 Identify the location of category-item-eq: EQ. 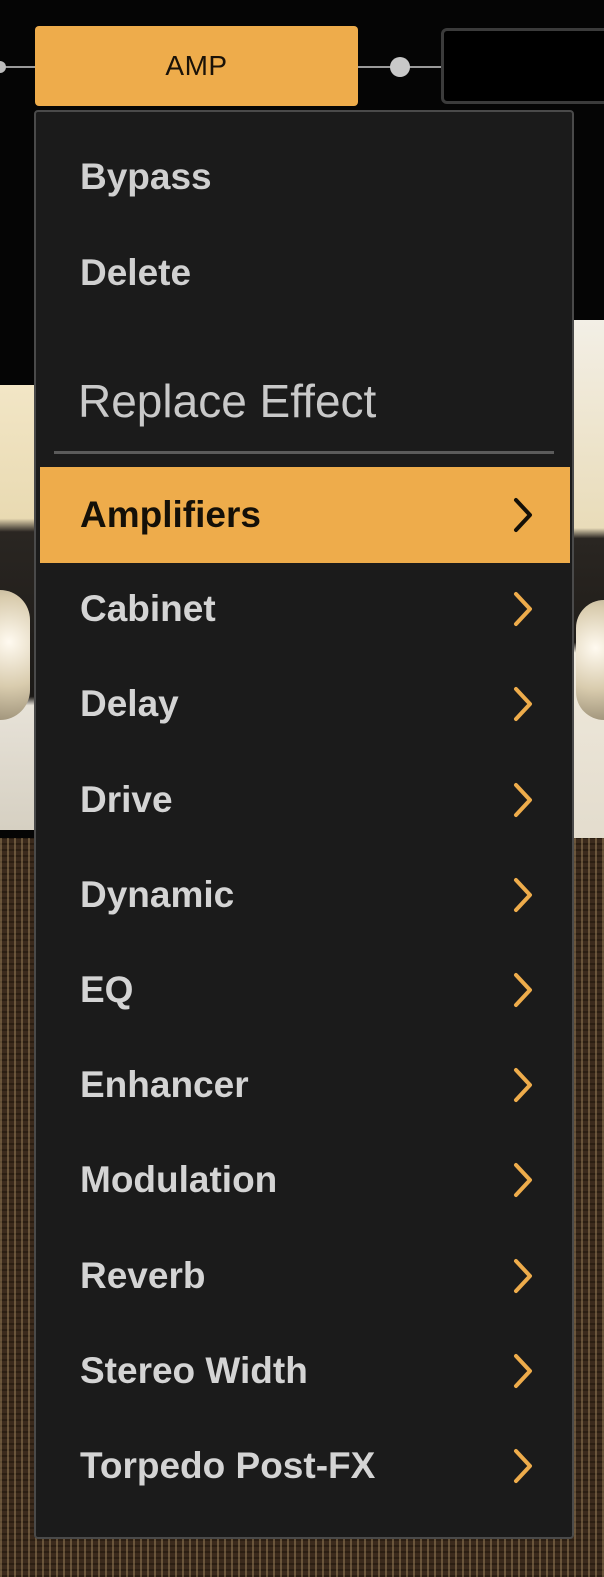
(305, 990).